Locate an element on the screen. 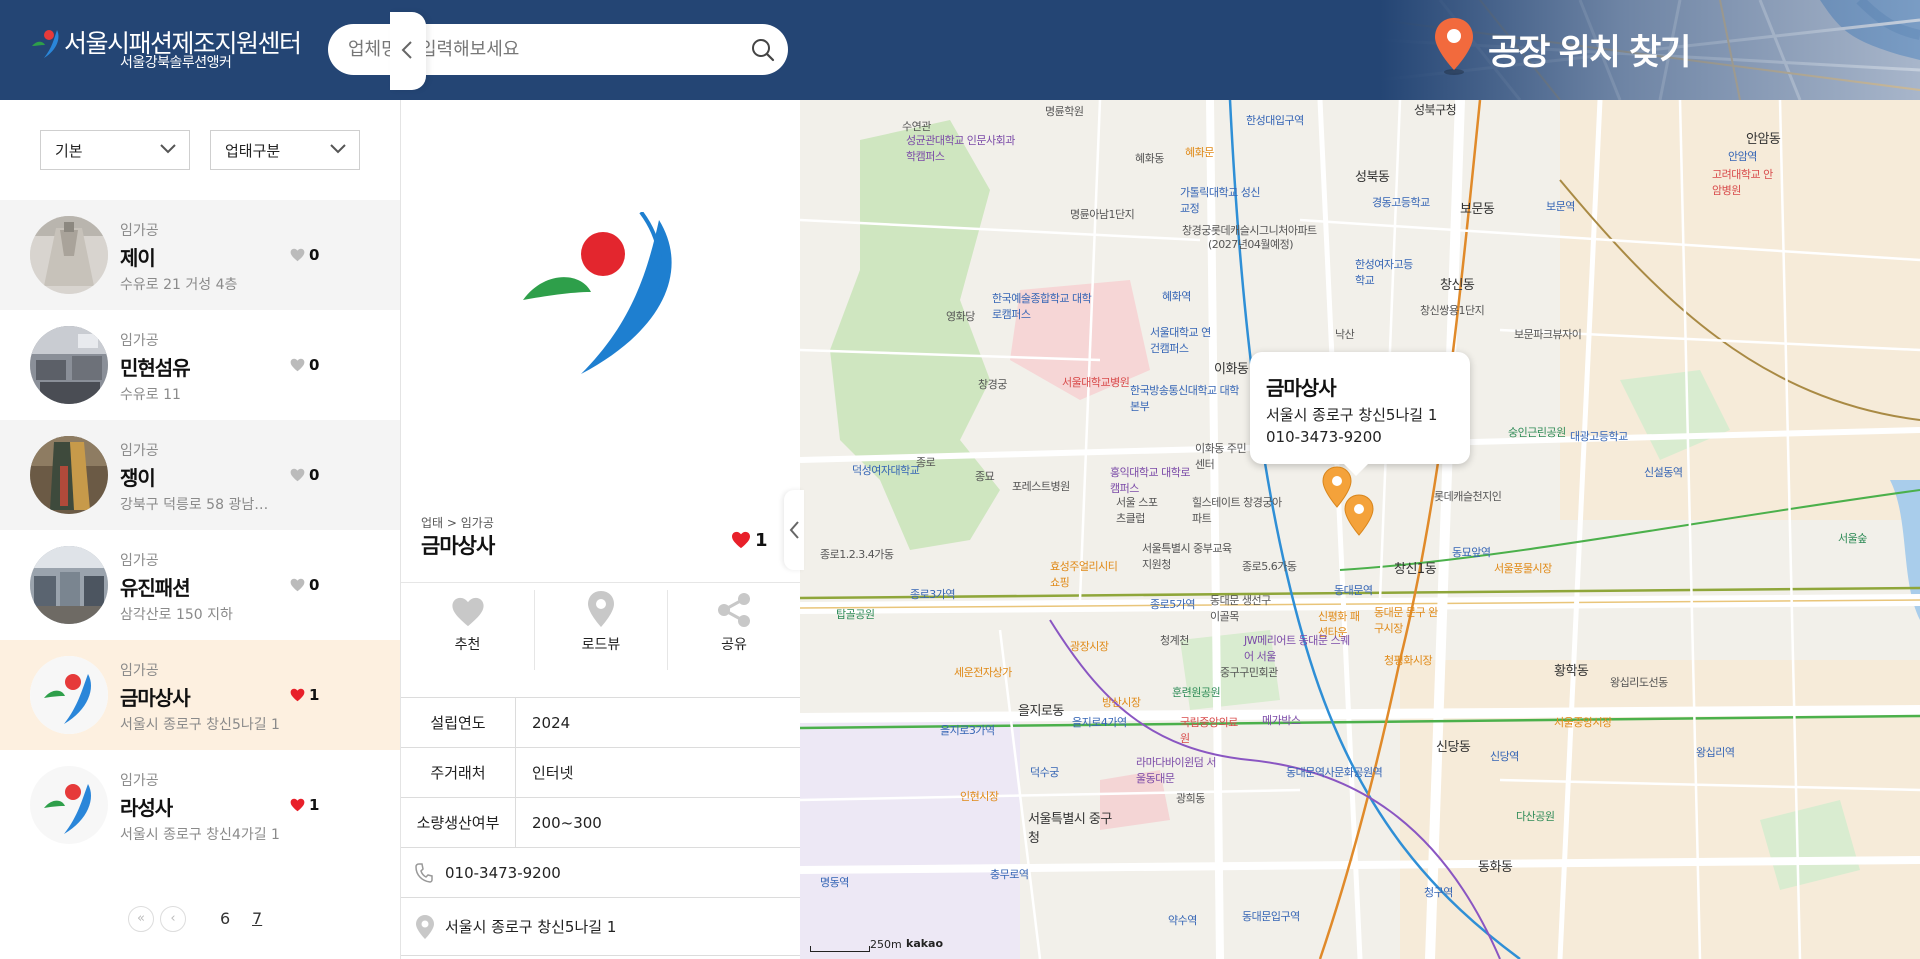 The width and height of the screenshot is (1920, 959). map-label: 세운전자상가 is located at coordinates (983, 672).